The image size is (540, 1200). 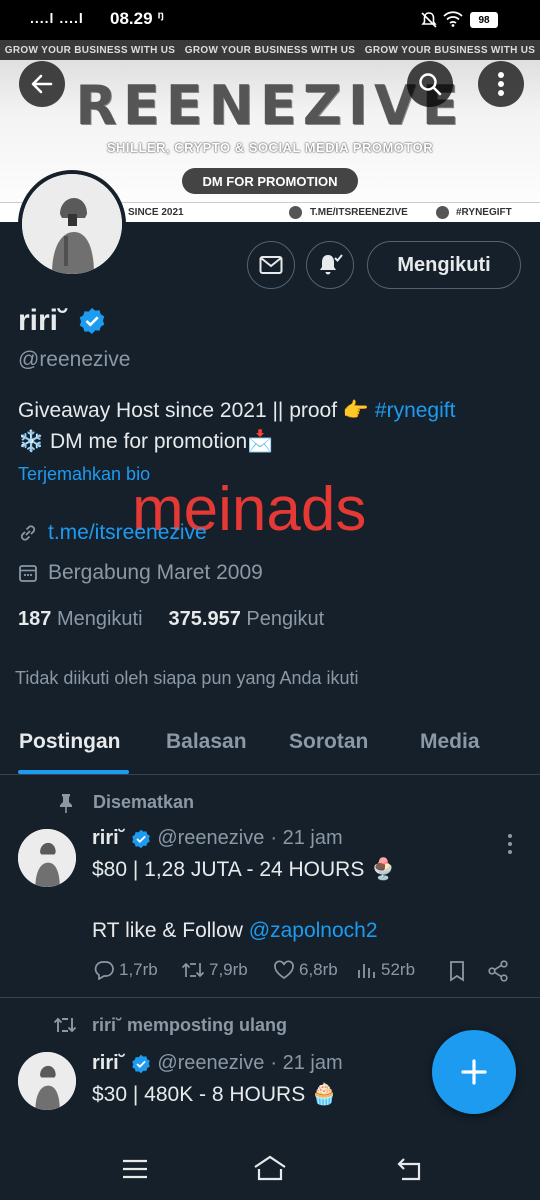 What do you see at coordinates (270, 181) in the screenshot?
I see `banner-dm-pill: DM FOR PROMOTION` at bounding box center [270, 181].